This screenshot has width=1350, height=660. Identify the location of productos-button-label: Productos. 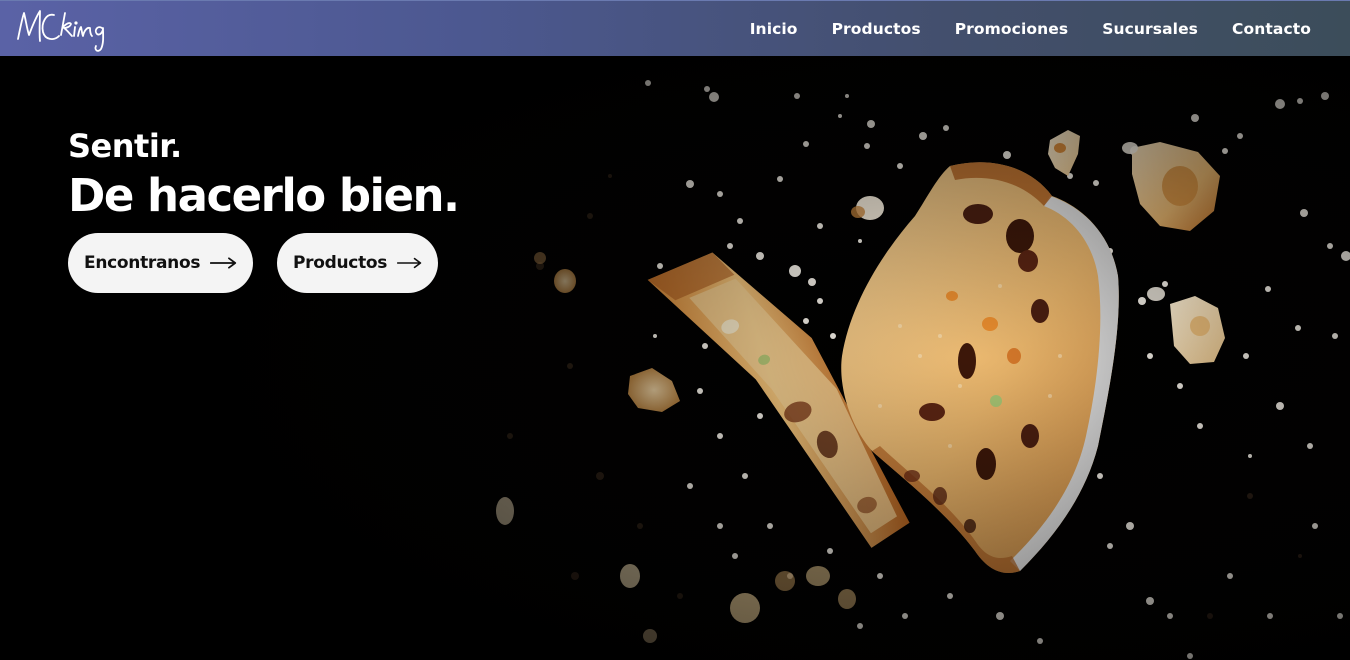
(340, 263).